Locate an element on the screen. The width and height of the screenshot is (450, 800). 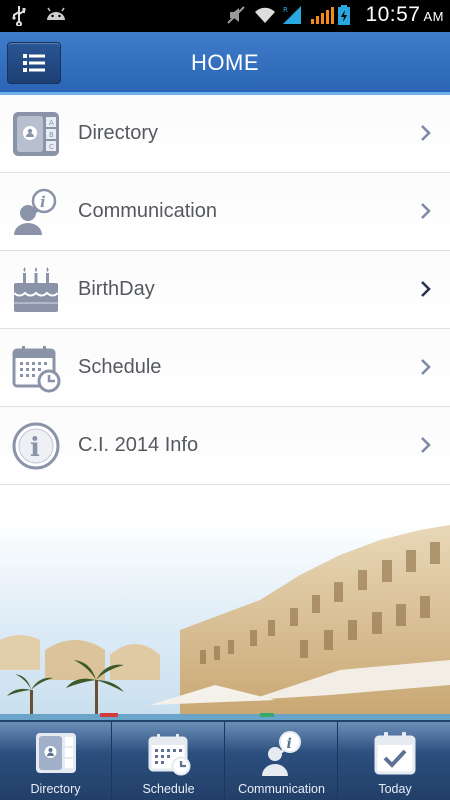
svg-text: R is located at coordinates (285, 10).